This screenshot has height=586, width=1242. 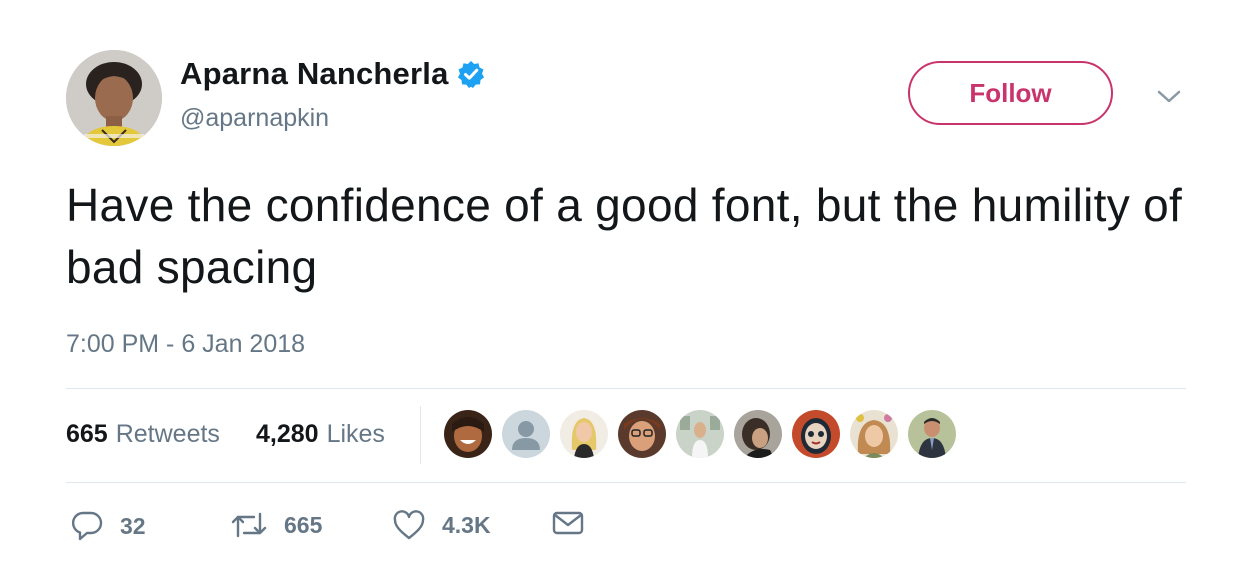 I want to click on tweet-timestamp: 7:00 PM - 6 Jan 2018, so click(x=185, y=344).